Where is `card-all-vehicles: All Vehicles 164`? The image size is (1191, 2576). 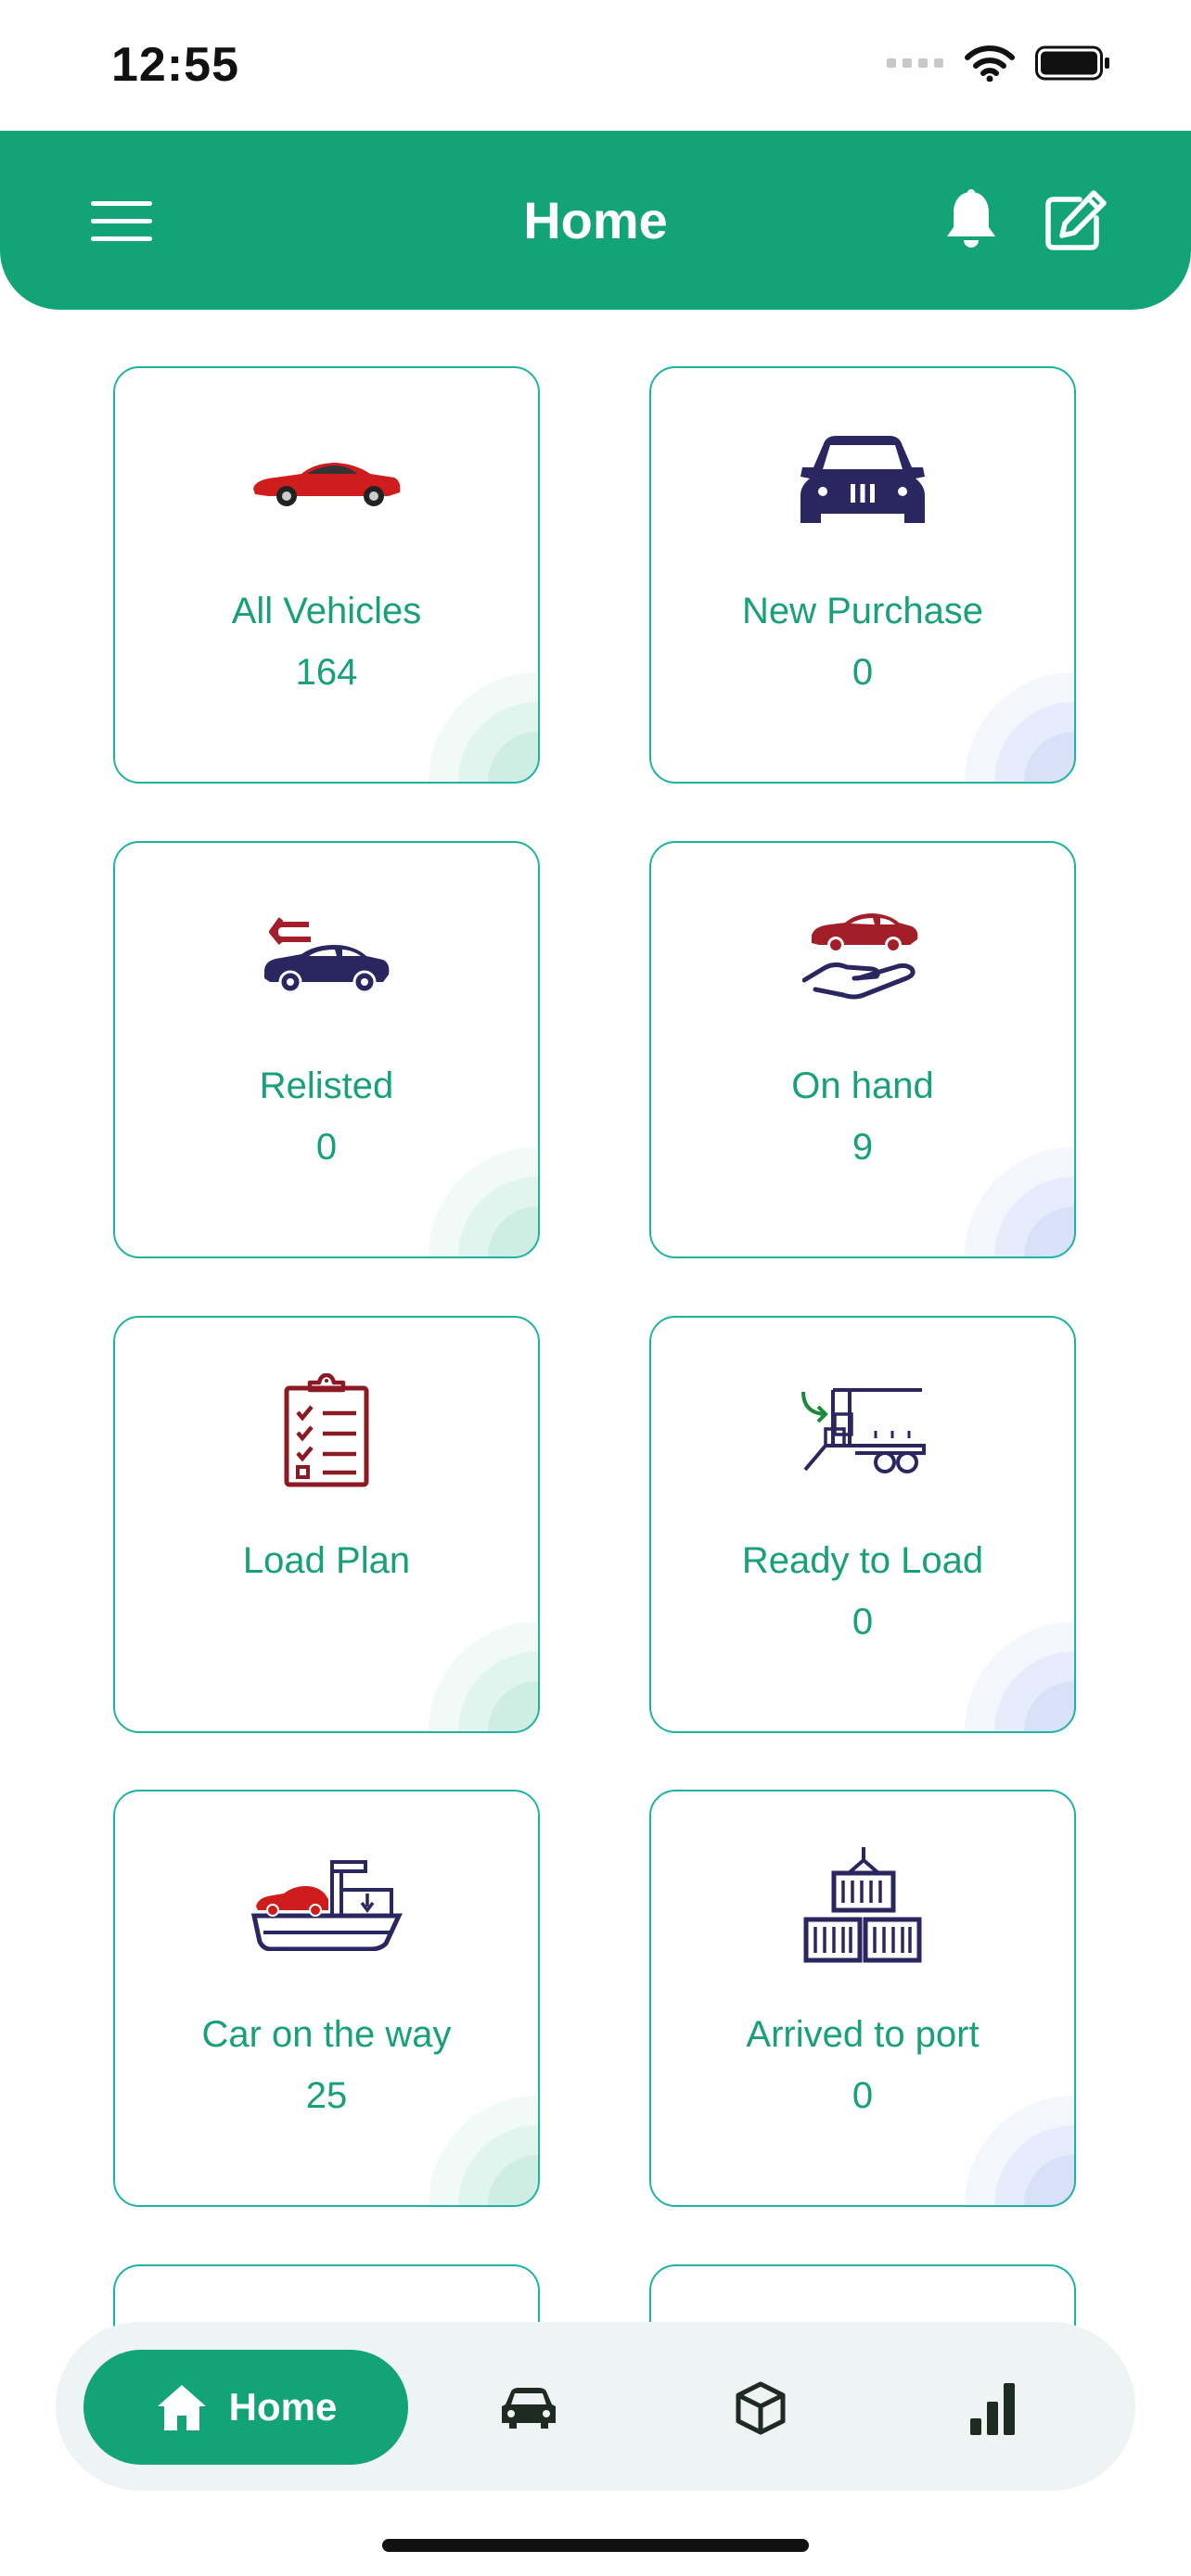
card-all-vehicles: All Vehicles 164 is located at coordinates (326, 575).